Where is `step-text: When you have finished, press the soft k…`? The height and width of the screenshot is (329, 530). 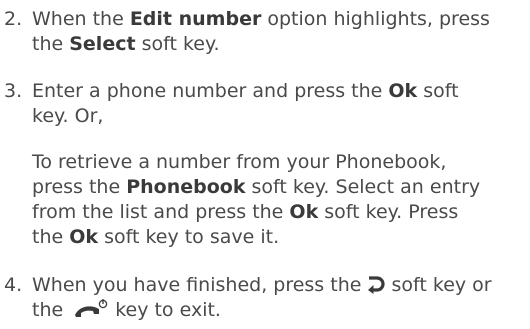
step-text: When you have finished, press the soft k… is located at coordinates (280, 298).